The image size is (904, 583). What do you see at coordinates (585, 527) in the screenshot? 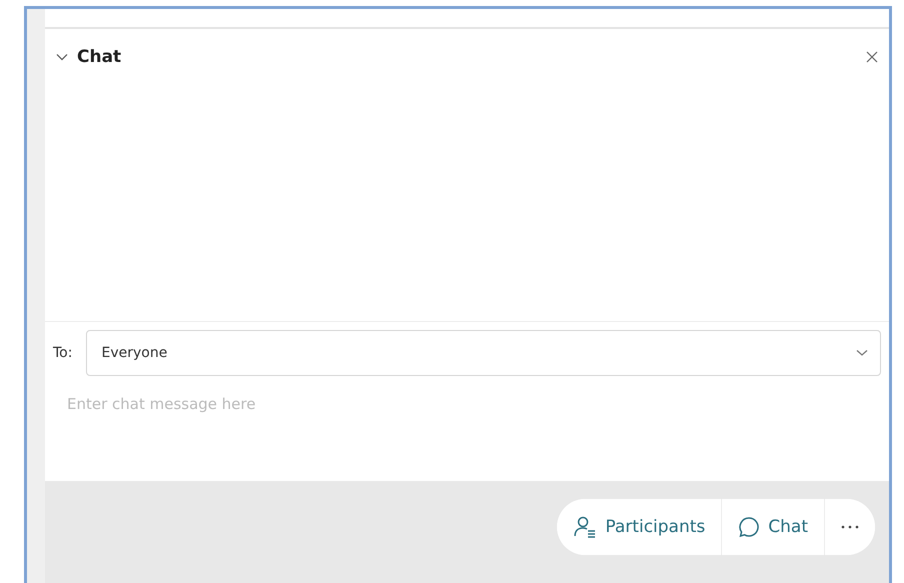
I see `person-list-icon` at bounding box center [585, 527].